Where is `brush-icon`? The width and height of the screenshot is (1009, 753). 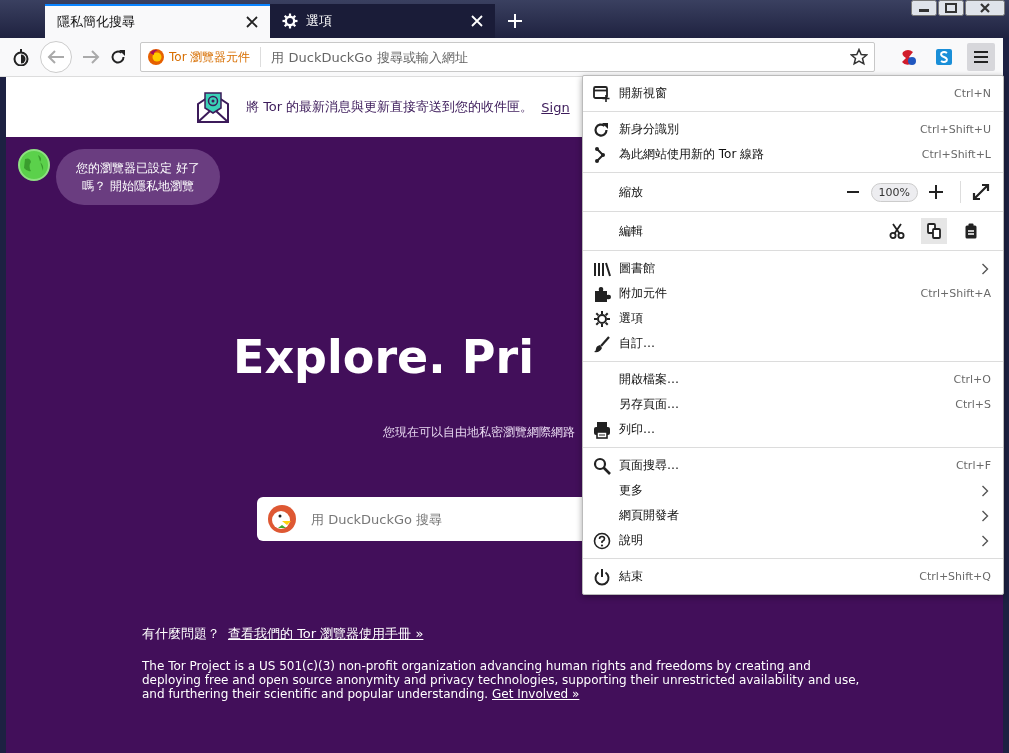
brush-icon is located at coordinates (602, 343).